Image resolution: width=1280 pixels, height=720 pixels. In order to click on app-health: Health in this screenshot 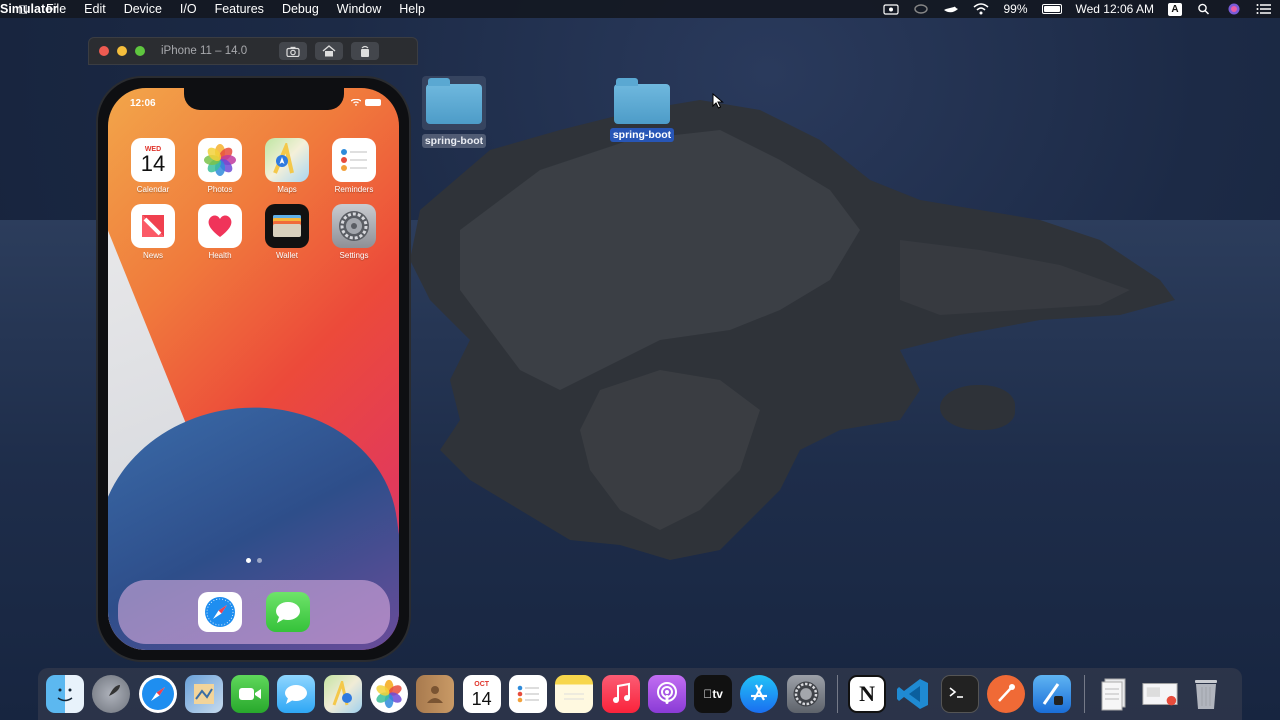, I will do `click(220, 232)`.